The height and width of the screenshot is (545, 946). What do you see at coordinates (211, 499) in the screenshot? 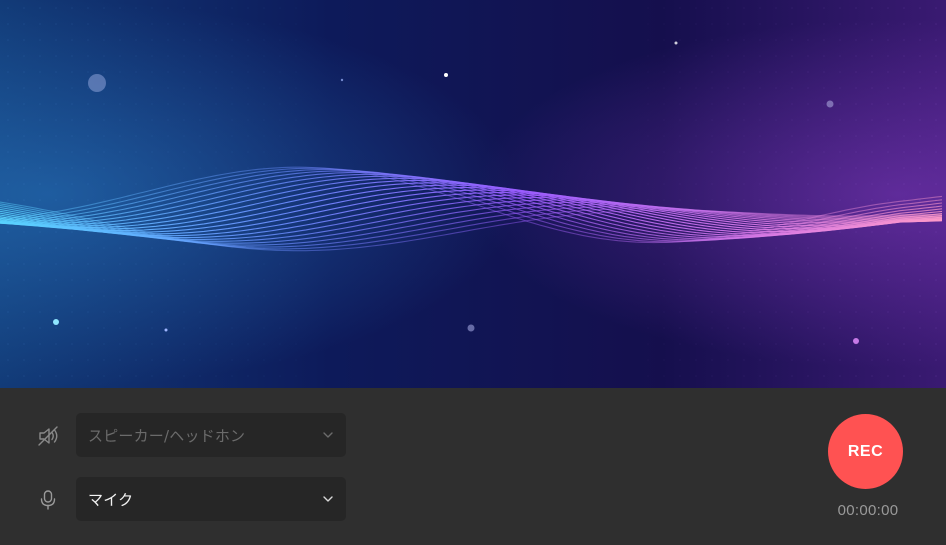
I see `microphone-device-select: マイク` at bounding box center [211, 499].